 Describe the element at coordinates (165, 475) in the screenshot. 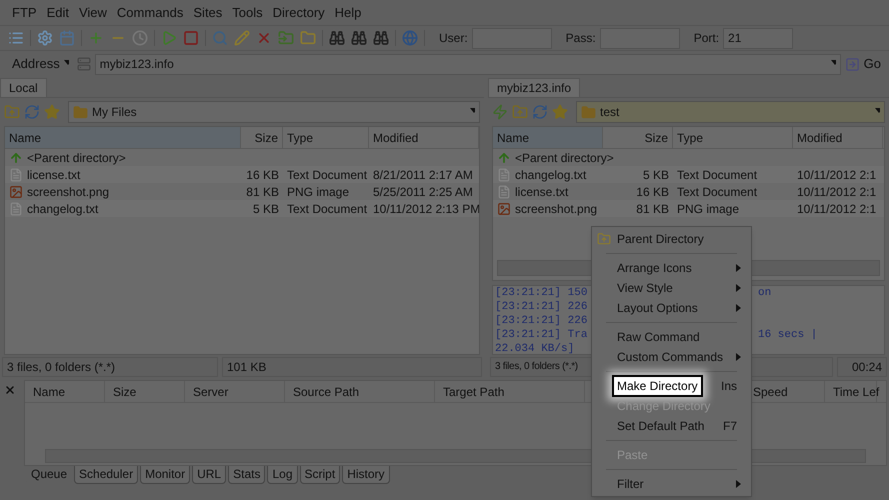

I see `queue-tab: Monitor` at that location.